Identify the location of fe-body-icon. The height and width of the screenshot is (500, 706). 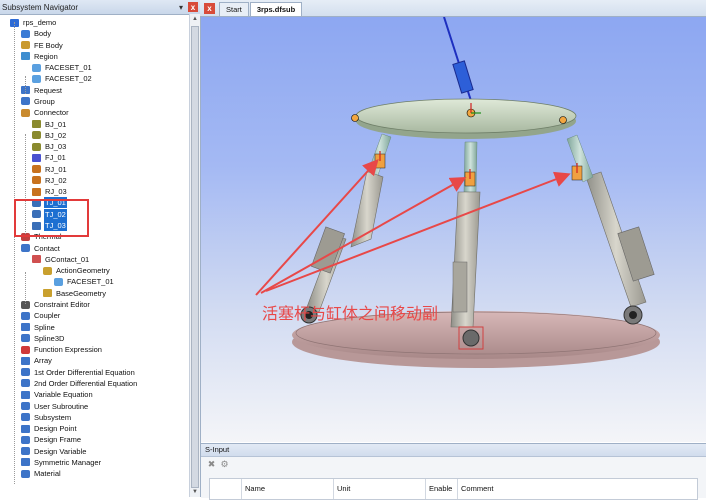
(25, 45).